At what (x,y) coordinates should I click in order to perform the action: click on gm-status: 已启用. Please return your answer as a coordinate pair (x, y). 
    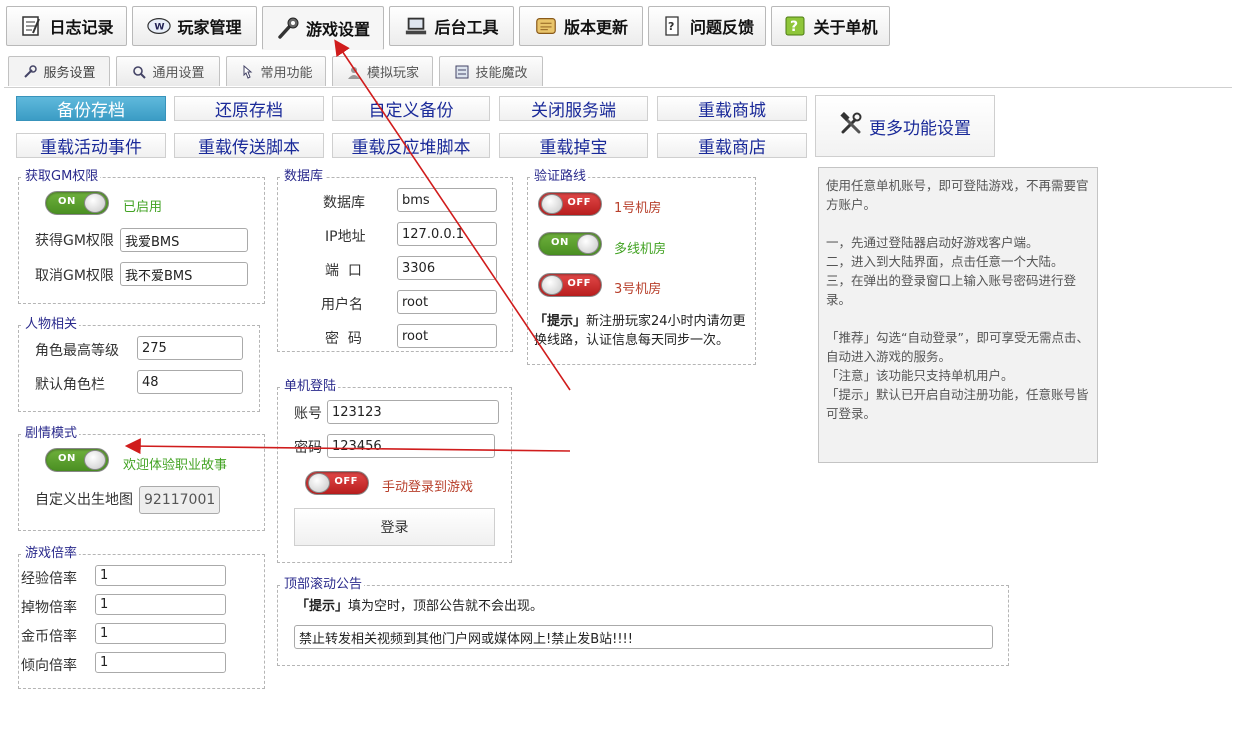
    Looking at the image, I should click on (143, 207).